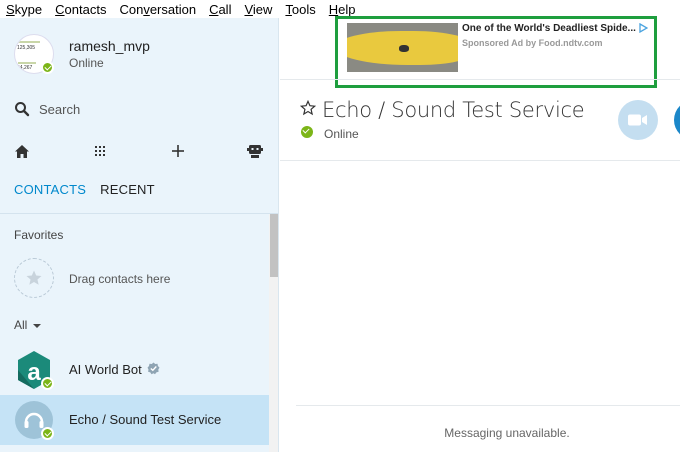 The image size is (680, 452). What do you see at coordinates (26, 48) in the screenshot?
I see `avatar-stat: 125,305` at bounding box center [26, 48].